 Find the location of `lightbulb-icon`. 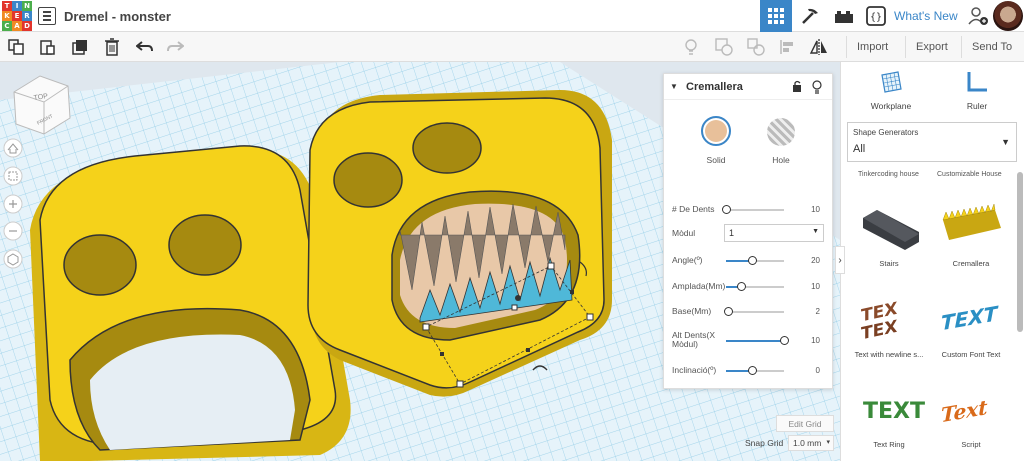

lightbulb-icon is located at coordinates (817, 87).